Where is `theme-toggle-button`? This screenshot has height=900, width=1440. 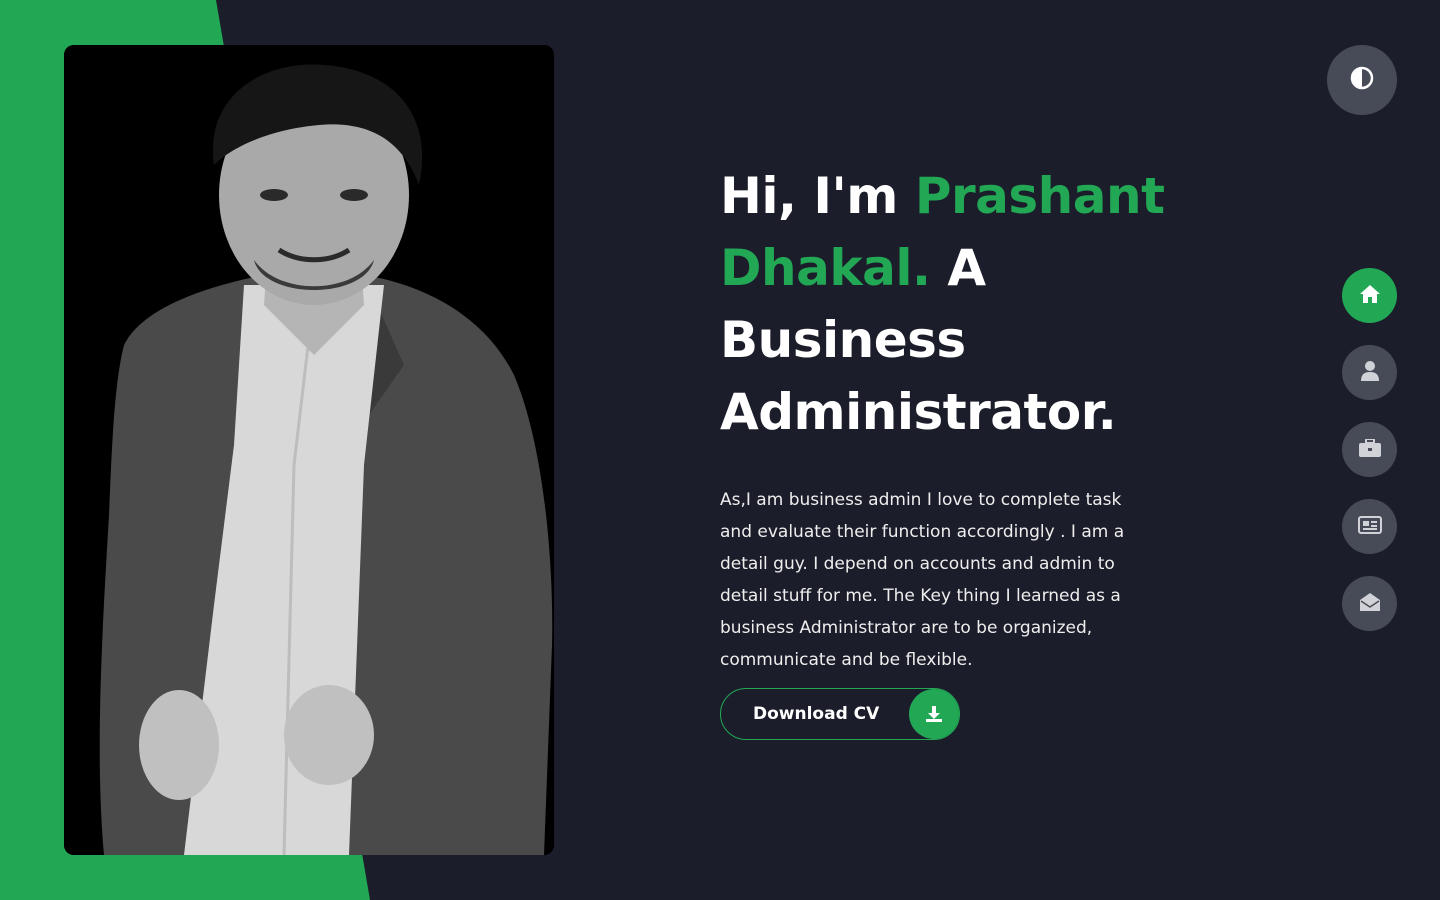
theme-toggle-button is located at coordinates (1362, 80).